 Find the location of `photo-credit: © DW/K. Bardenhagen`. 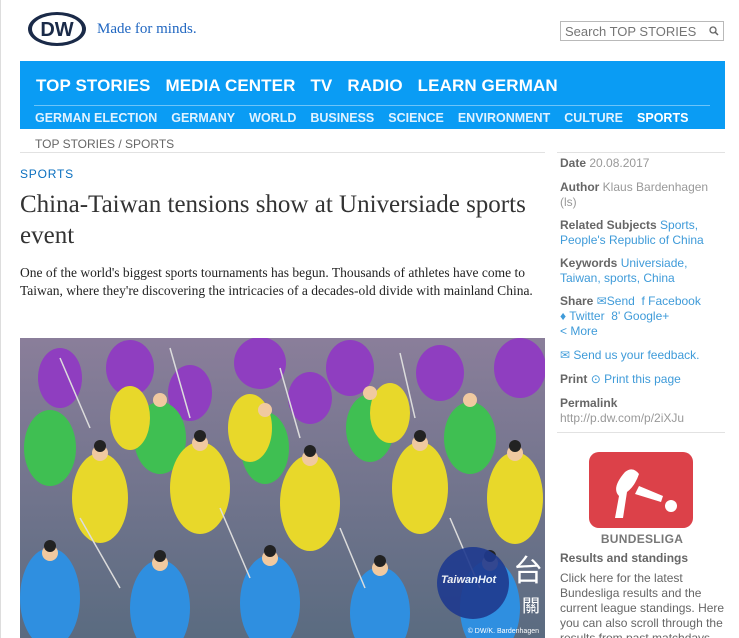

photo-credit: © DW/K. Bardenhagen is located at coordinates (503, 631).